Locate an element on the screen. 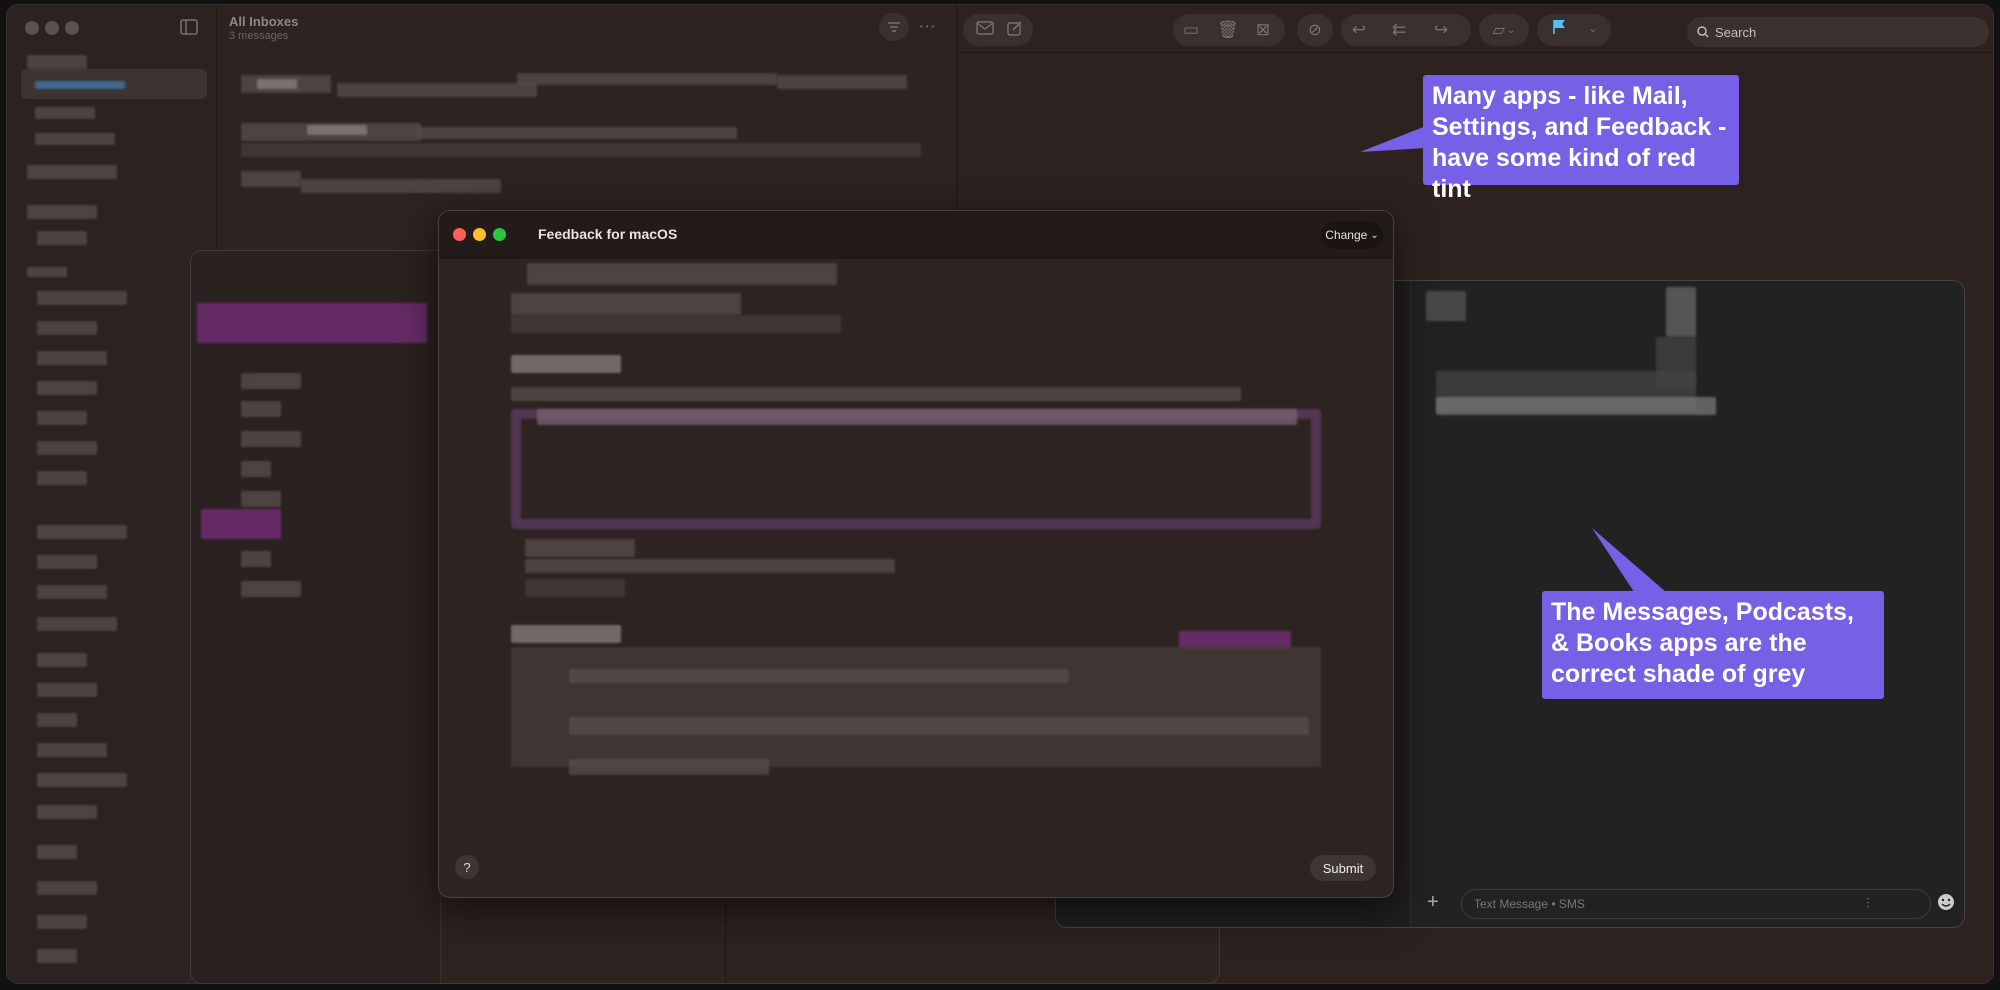  mail-minimize-button is located at coordinates (52, 28).